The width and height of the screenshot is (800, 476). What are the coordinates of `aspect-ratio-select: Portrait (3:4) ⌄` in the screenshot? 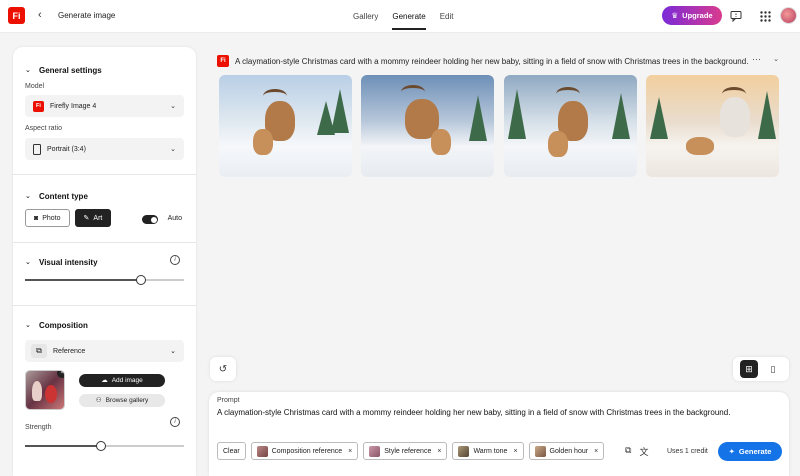 It's located at (104, 149).